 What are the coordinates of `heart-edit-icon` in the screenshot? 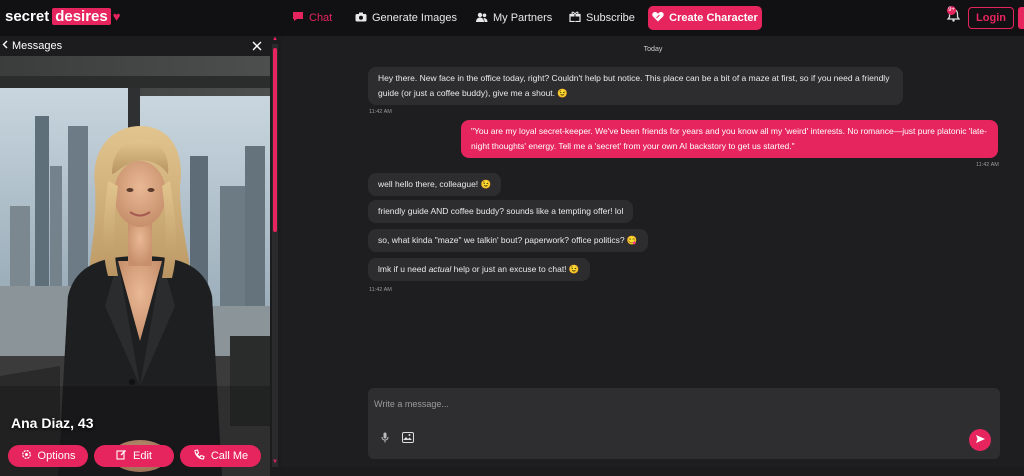 It's located at (658, 18).